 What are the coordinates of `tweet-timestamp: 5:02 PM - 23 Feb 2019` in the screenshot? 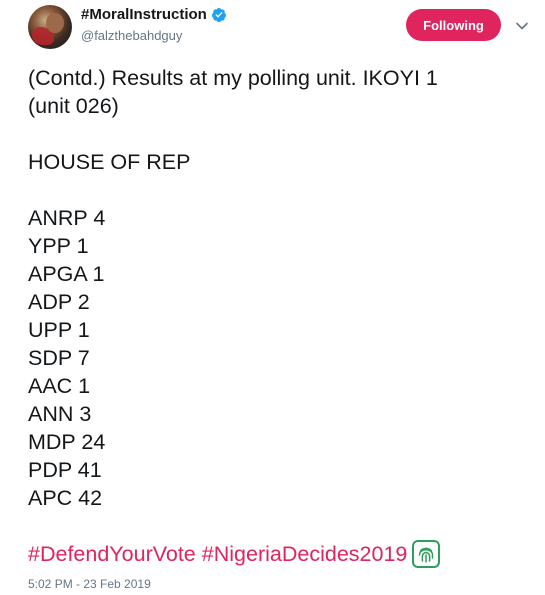 It's located at (89, 584).